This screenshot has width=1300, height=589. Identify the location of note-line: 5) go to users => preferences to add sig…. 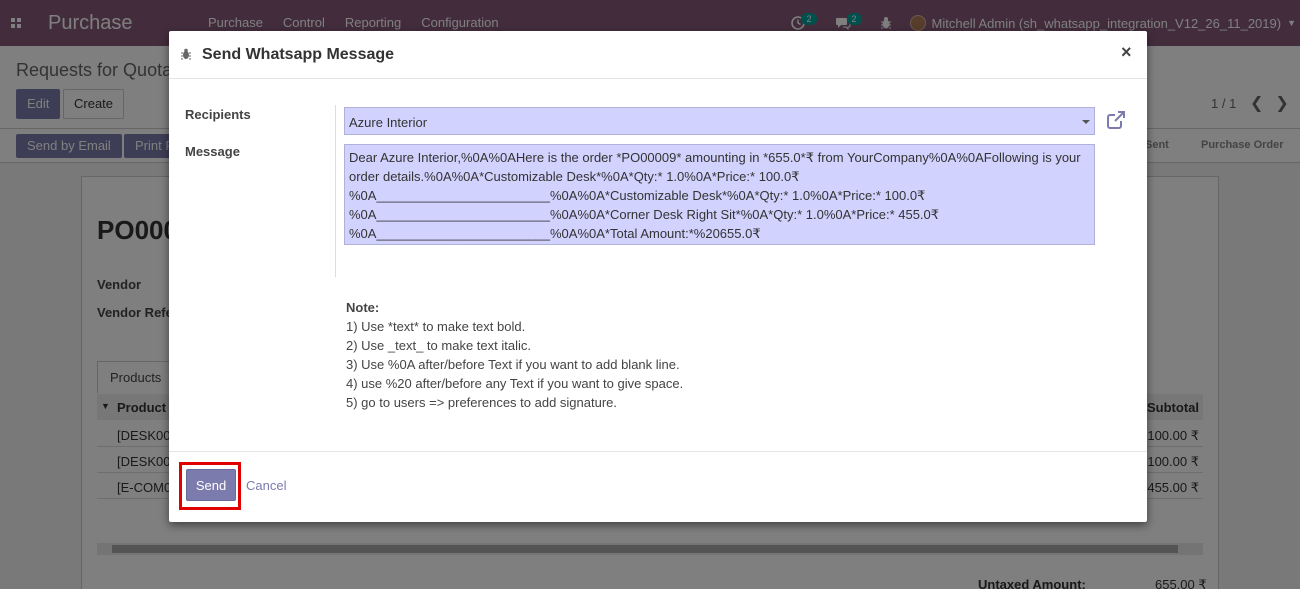
(482, 402).